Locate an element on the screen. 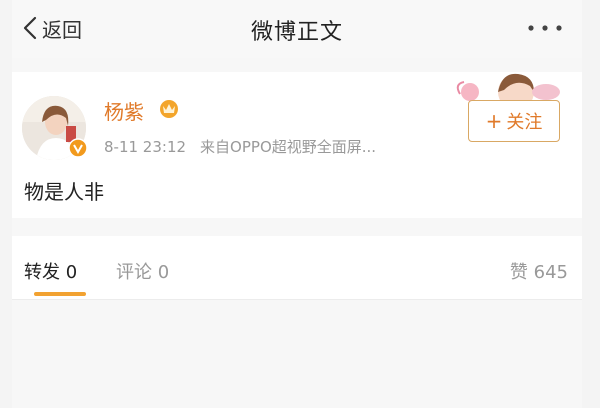  follow-button: + 关注 is located at coordinates (514, 121).